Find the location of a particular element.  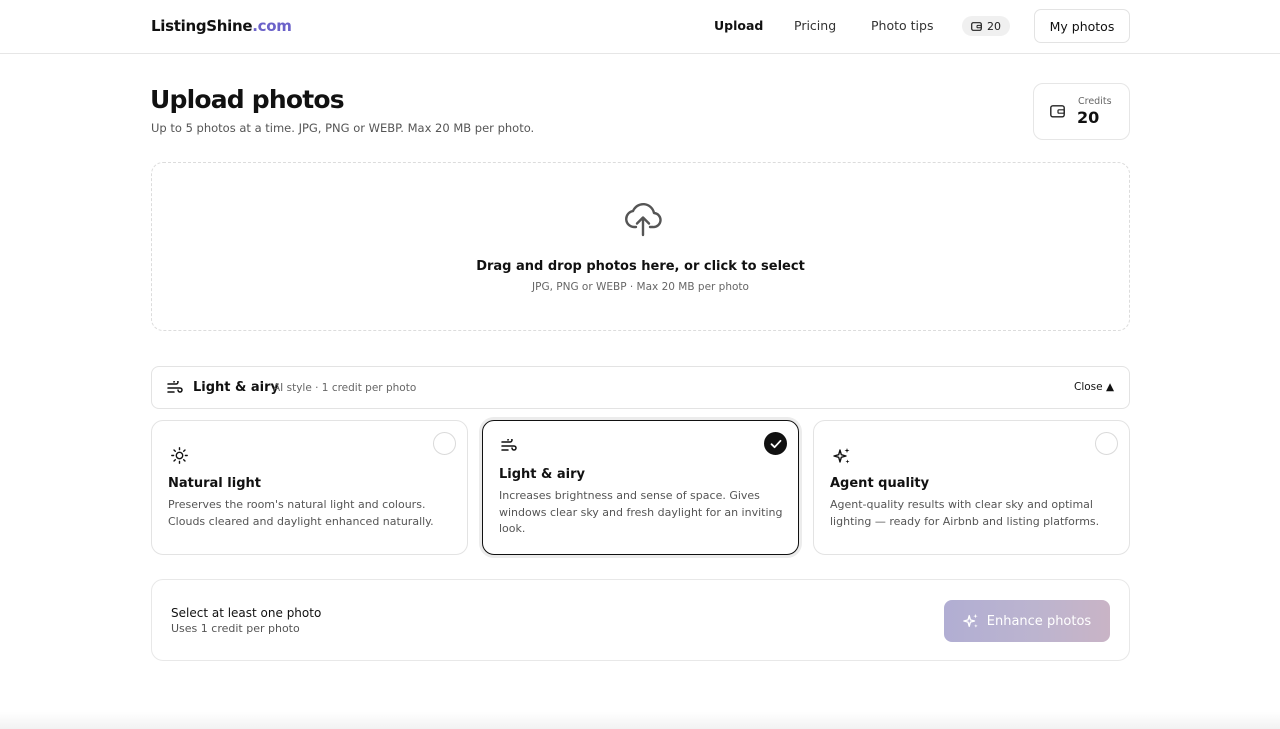

enhance-photos-button: Enhance photos is located at coordinates (1027, 621).